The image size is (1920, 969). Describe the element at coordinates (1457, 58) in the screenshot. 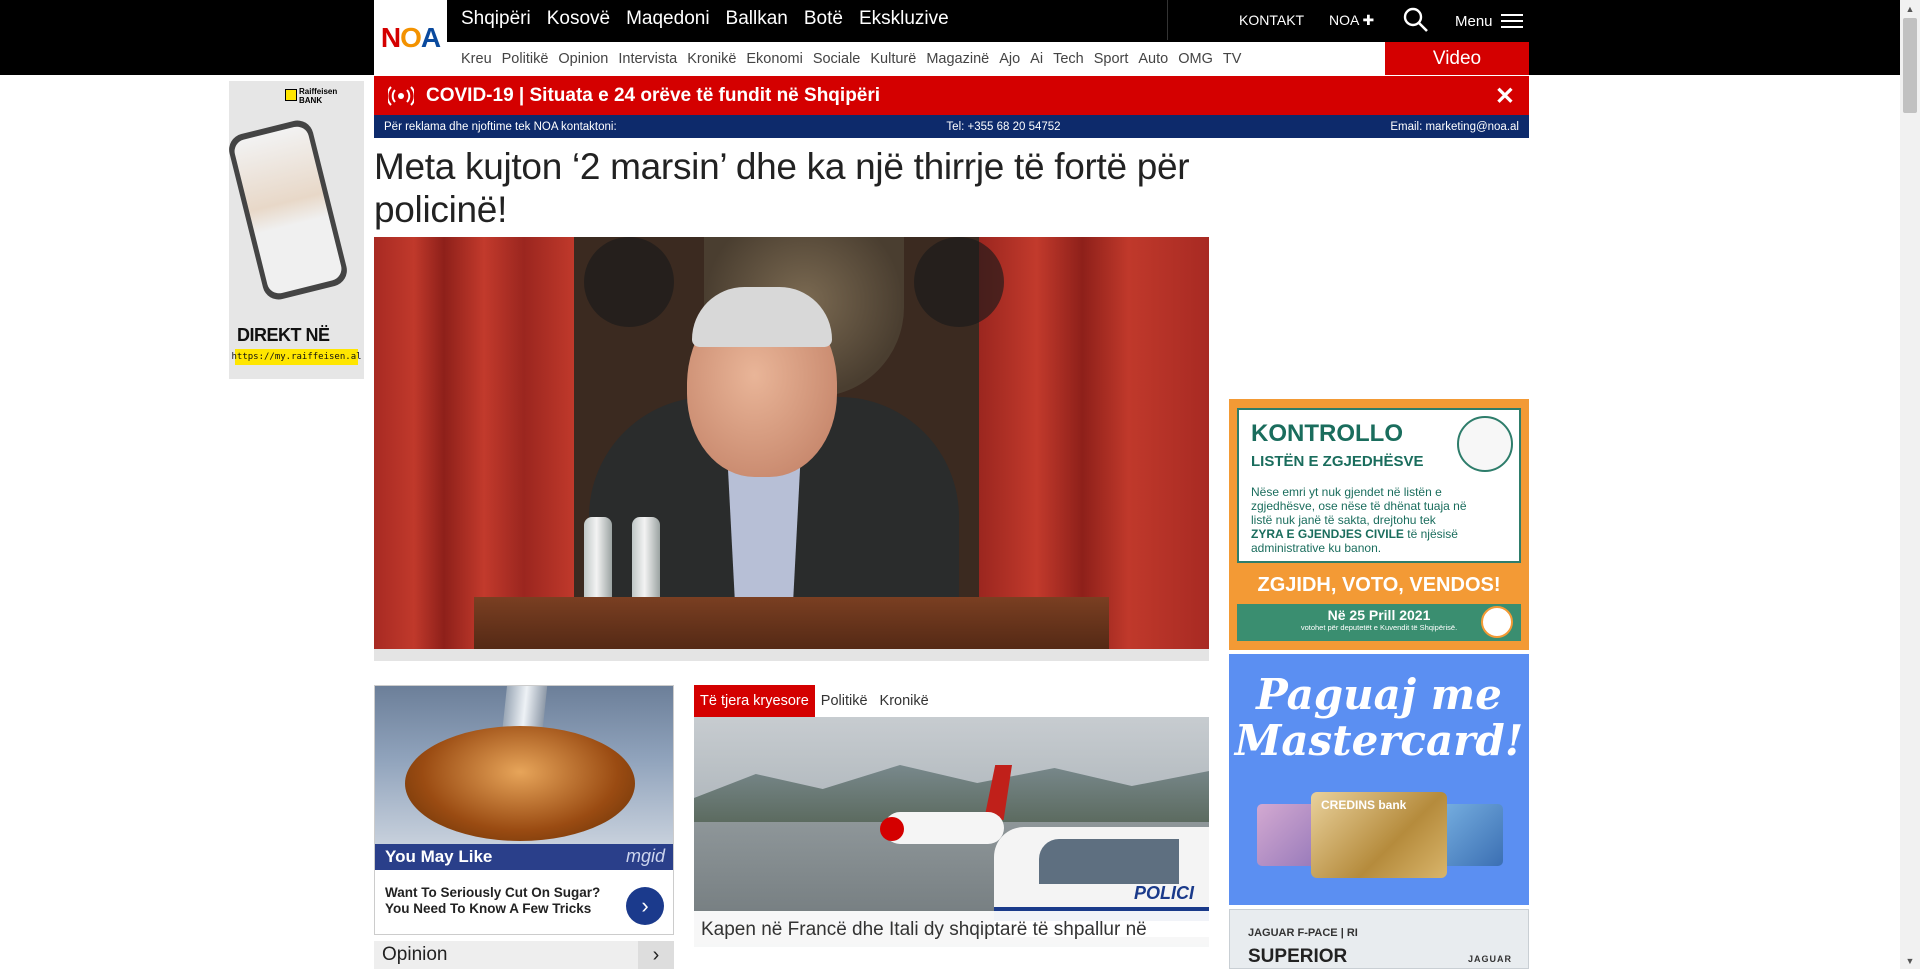

I see `video-button: Video` at that location.